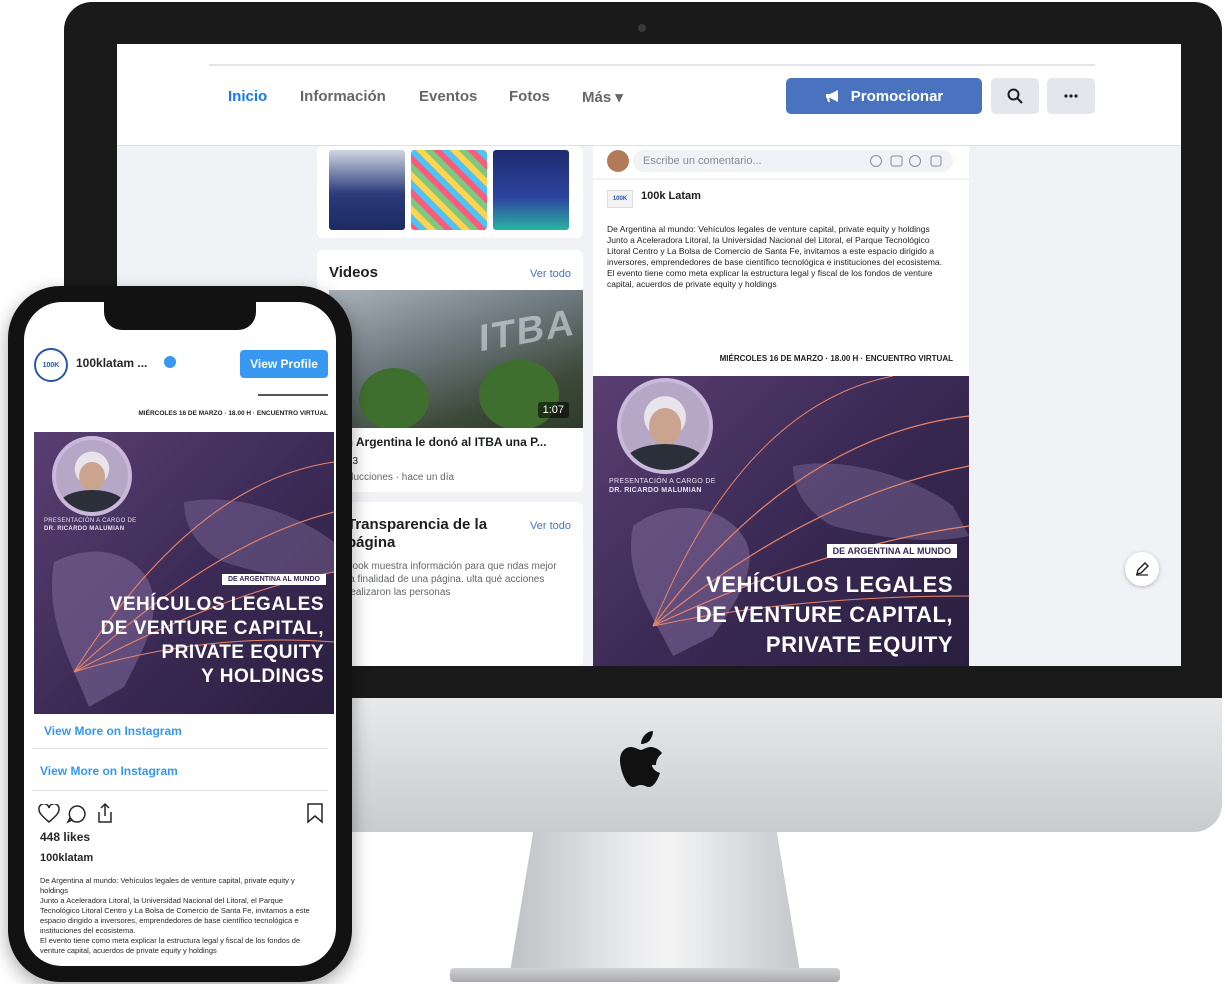 The height and width of the screenshot is (984, 1225). What do you see at coordinates (353, 272) in the screenshot?
I see `videos-title: Videos` at bounding box center [353, 272].